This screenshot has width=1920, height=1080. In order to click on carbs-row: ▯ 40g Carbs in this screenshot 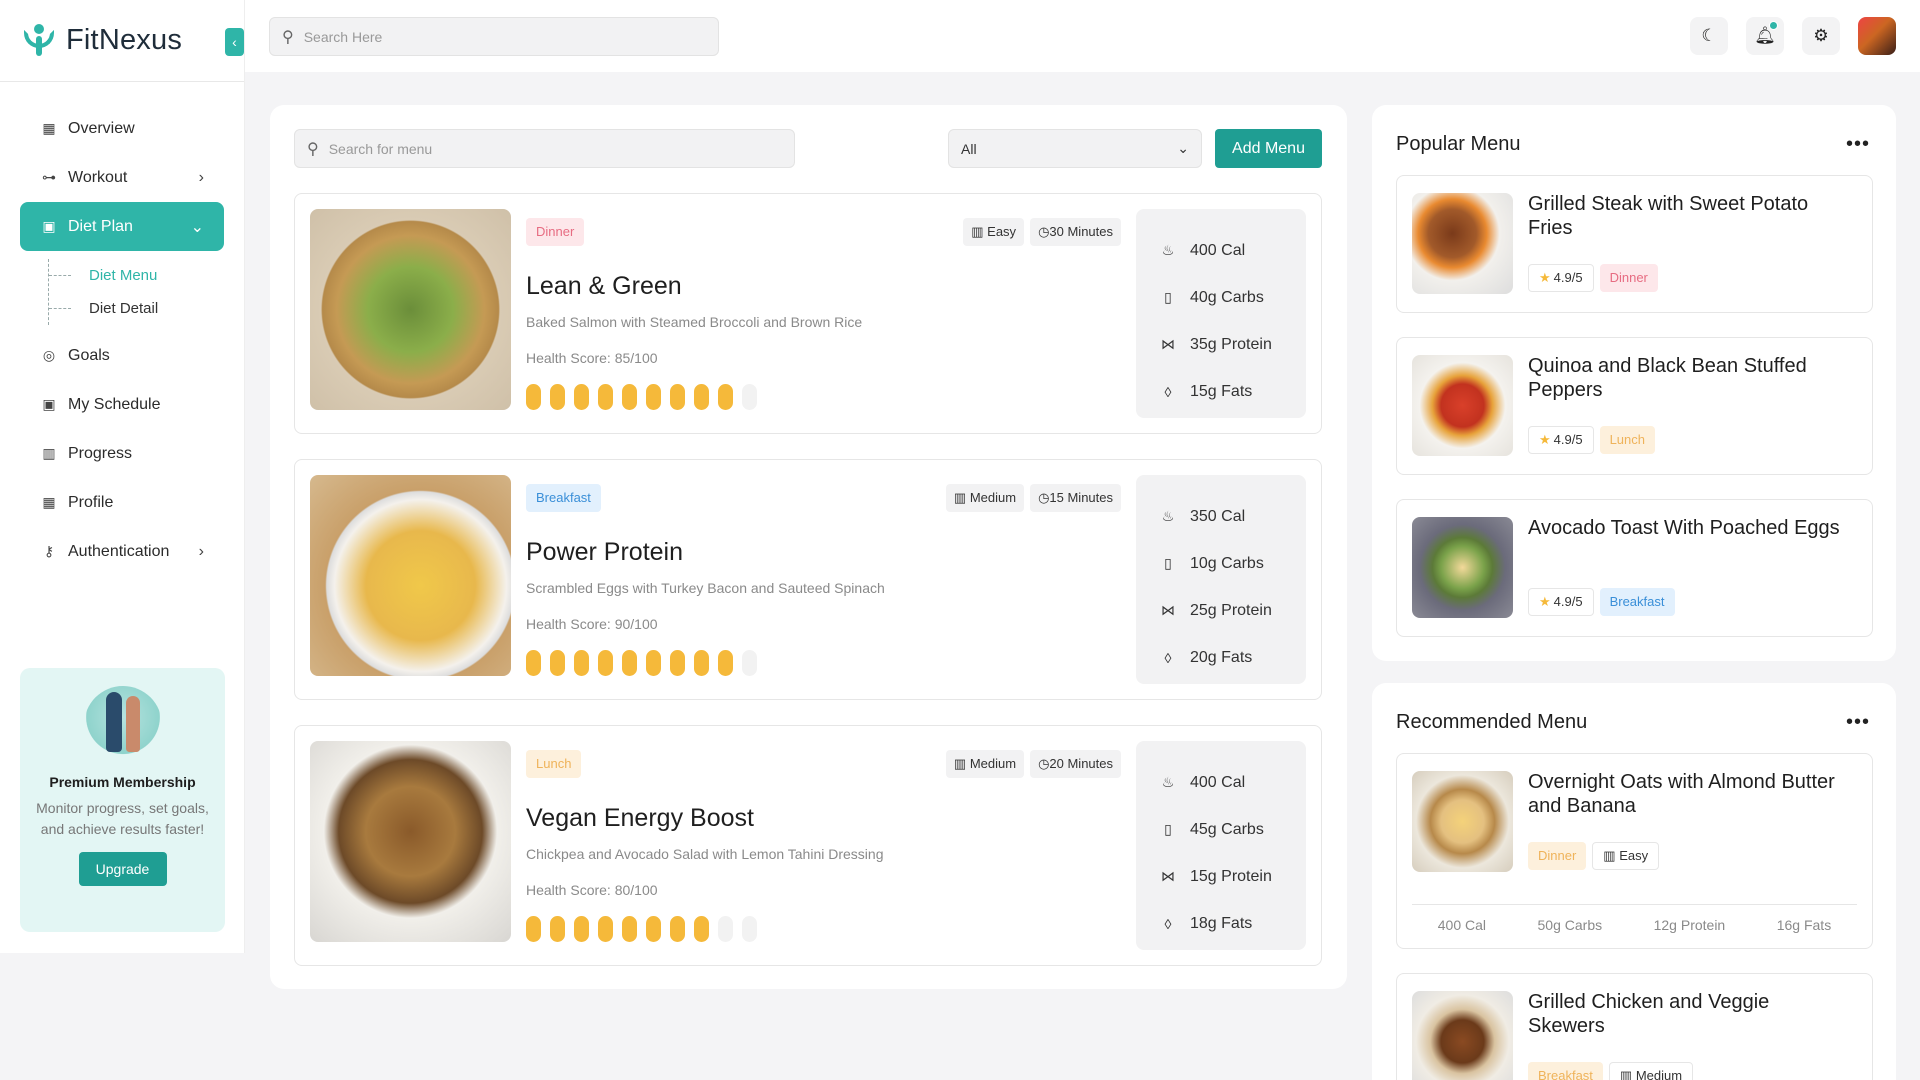, I will do `click(1233, 297)`.